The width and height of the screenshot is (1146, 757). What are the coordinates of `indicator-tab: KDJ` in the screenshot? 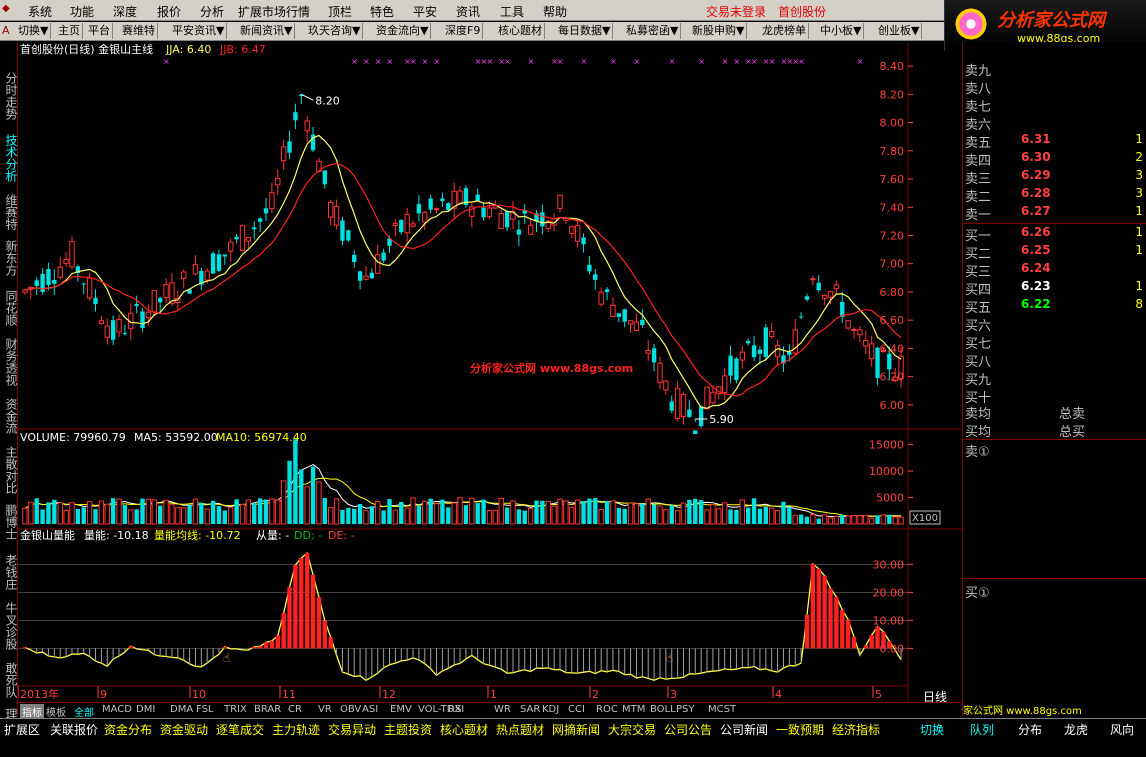 It's located at (550, 709).